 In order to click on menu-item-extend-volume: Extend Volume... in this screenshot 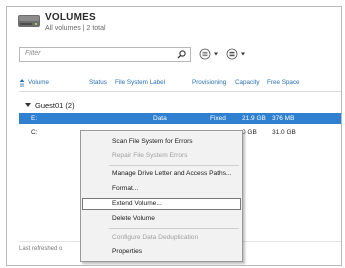, I will do `click(161, 204)`.